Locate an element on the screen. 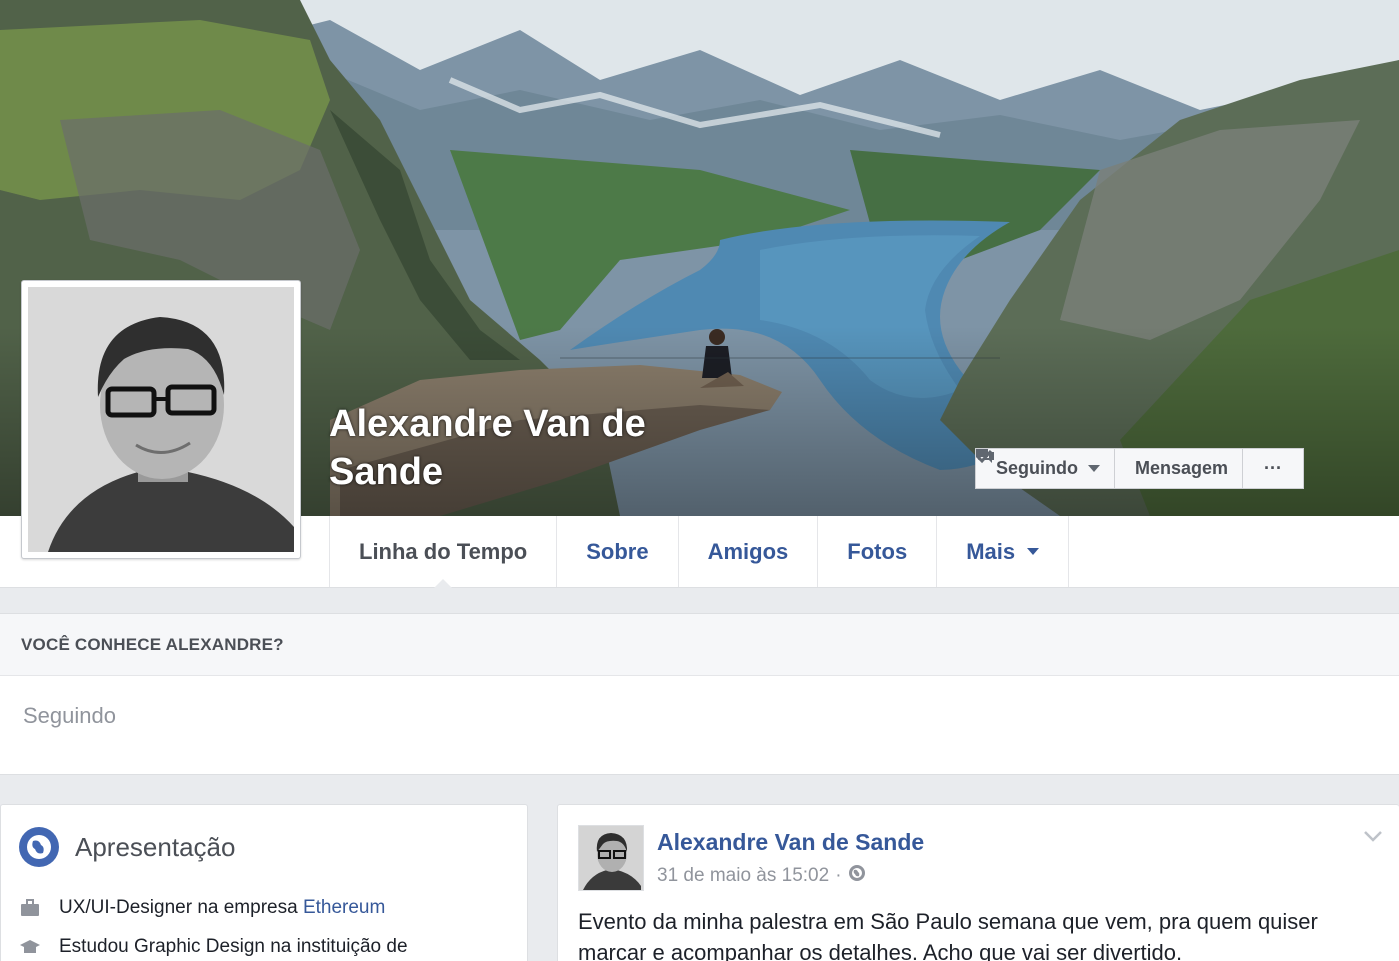  post-author-avatar is located at coordinates (611, 858).